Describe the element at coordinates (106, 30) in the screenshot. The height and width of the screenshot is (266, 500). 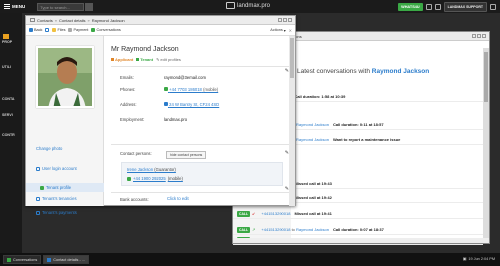
I see `conversations-button: Conversations` at that location.